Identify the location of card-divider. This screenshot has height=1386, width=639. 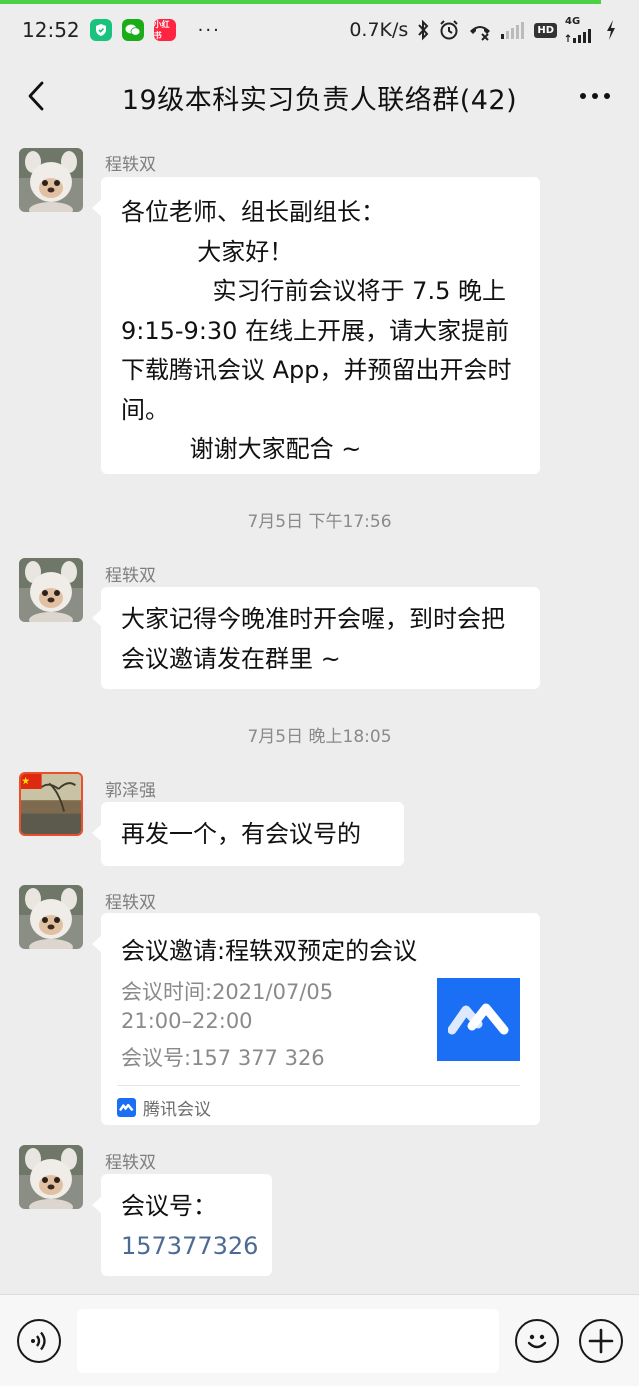
(318, 1085).